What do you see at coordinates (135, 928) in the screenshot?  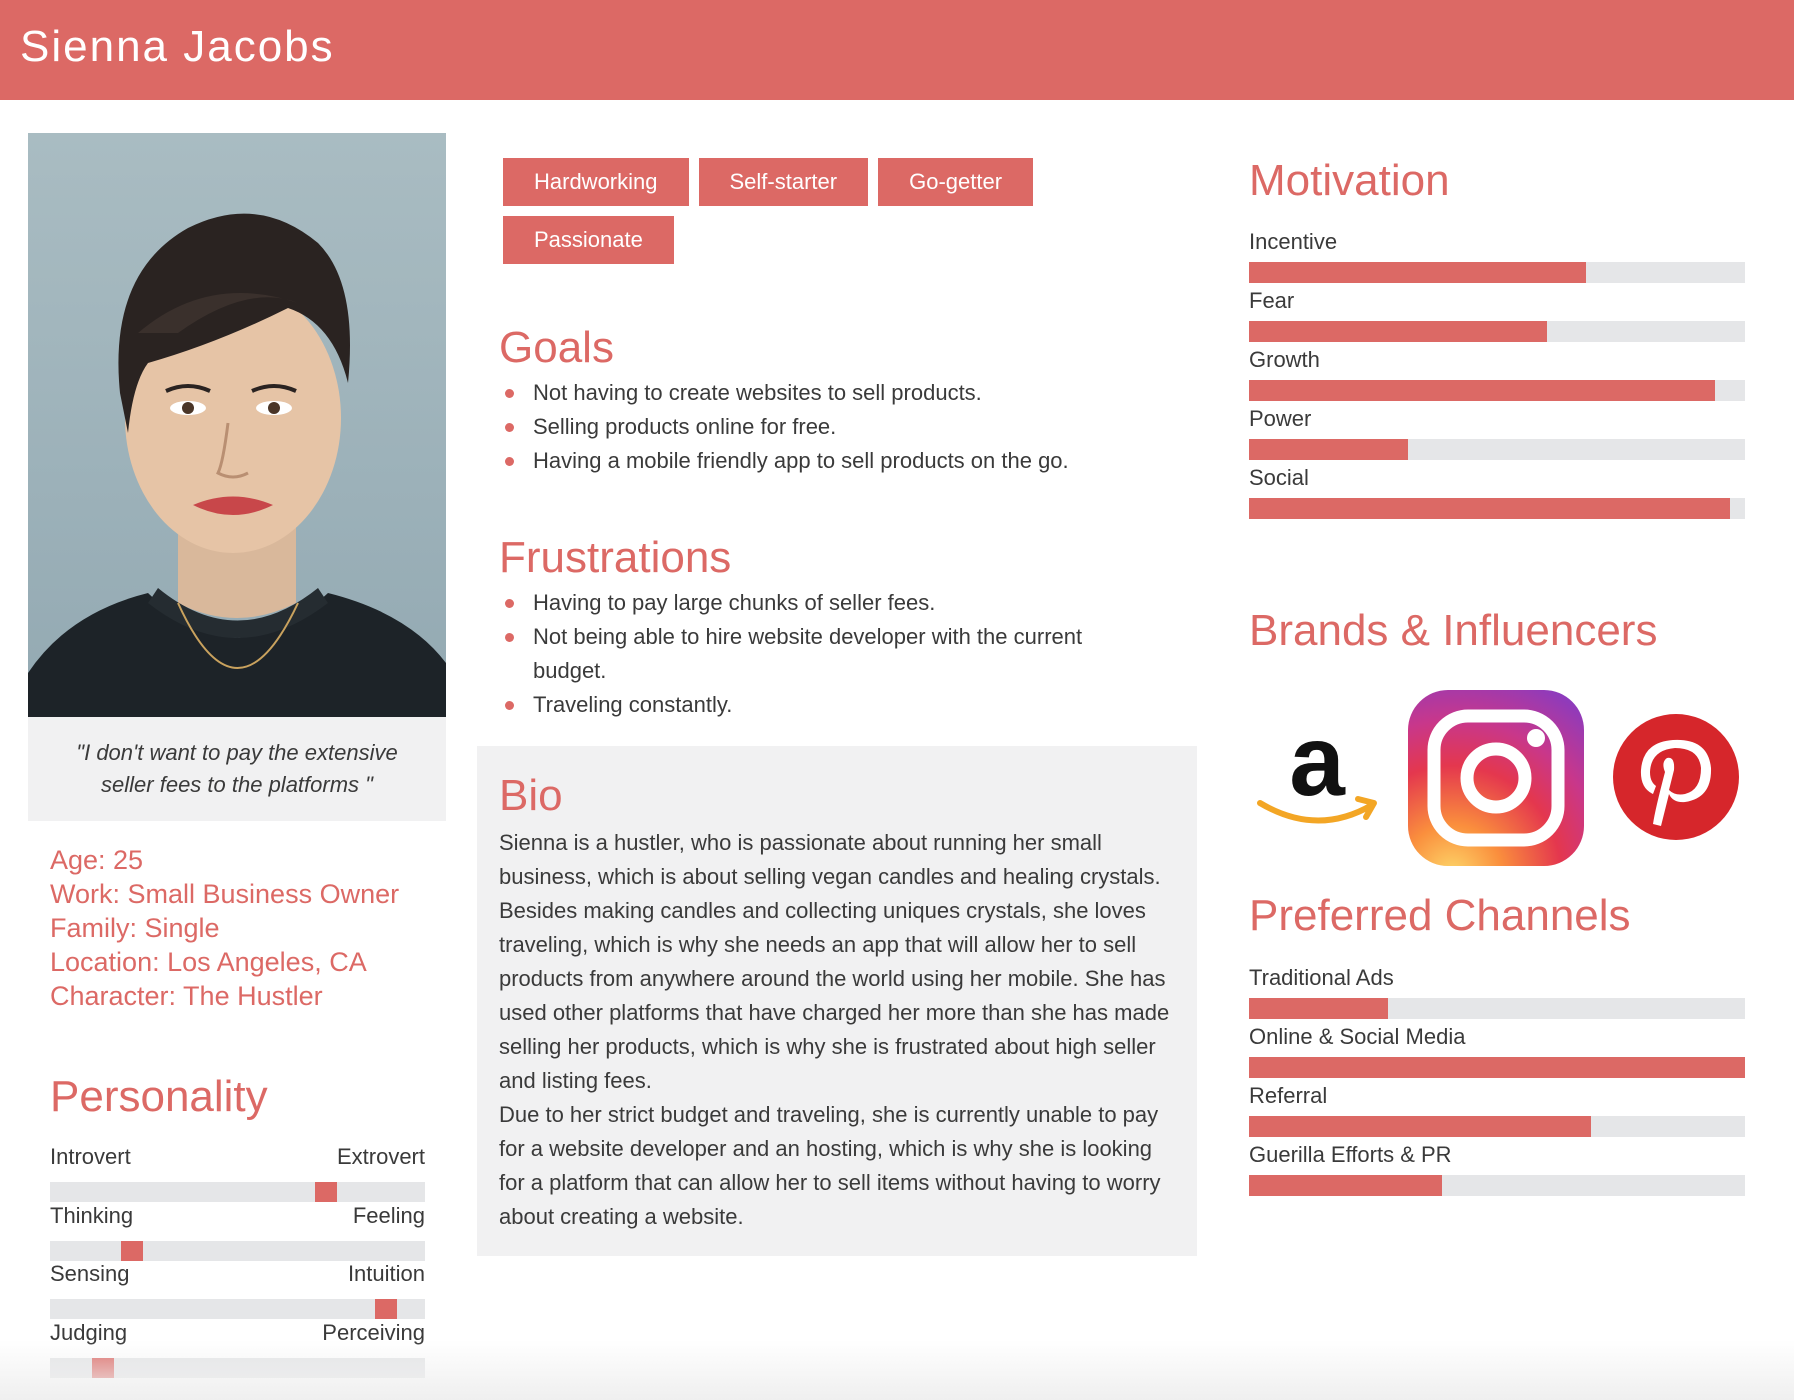 I see `info-family: Family: Single` at bounding box center [135, 928].